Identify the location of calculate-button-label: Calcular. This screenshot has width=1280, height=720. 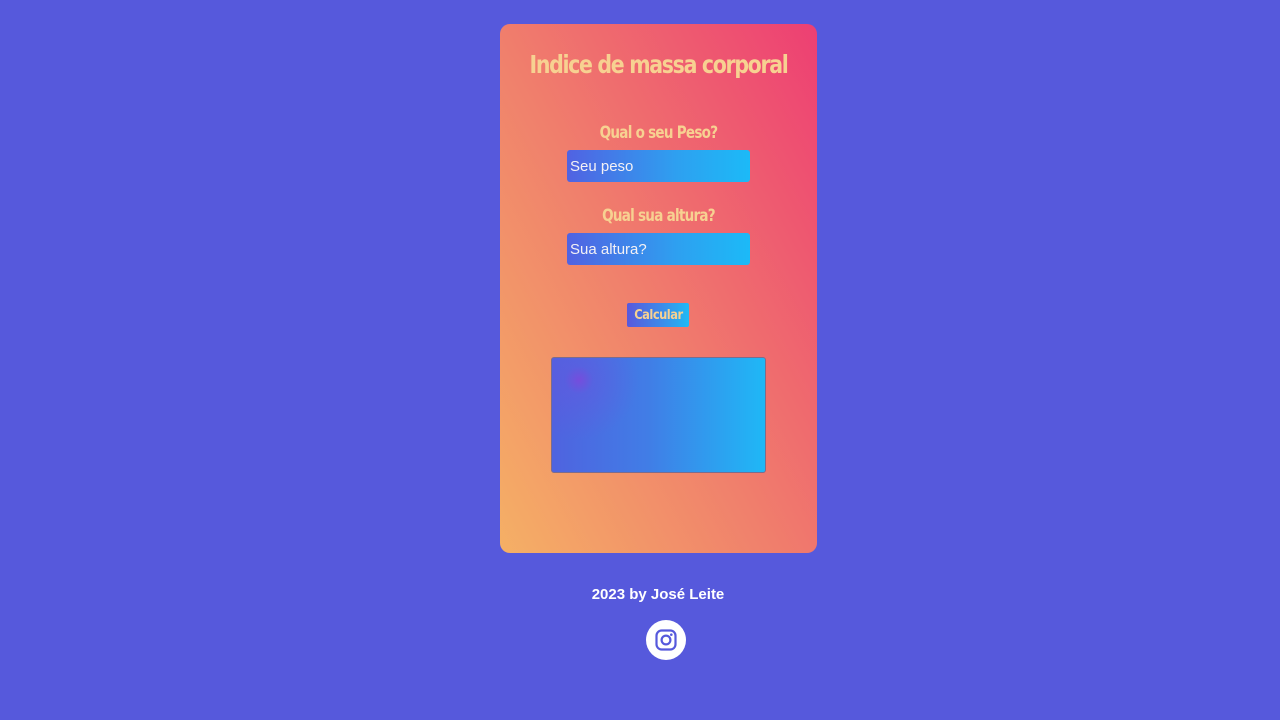
(658, 315).